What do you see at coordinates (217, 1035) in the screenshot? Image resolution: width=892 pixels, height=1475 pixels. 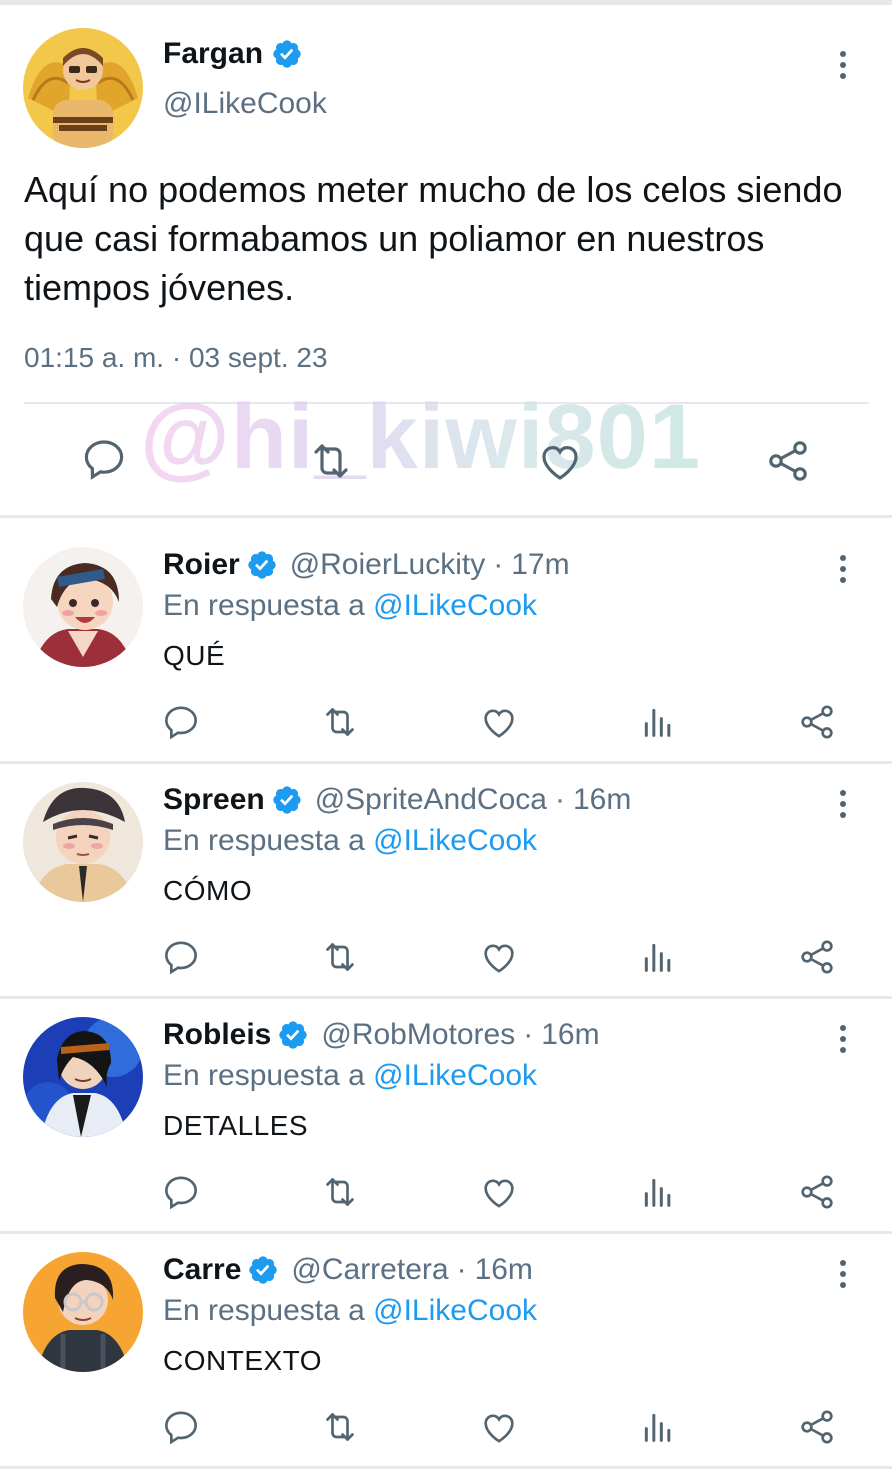 I see `display-name: Robleis` at bounding box center [217, 1035].